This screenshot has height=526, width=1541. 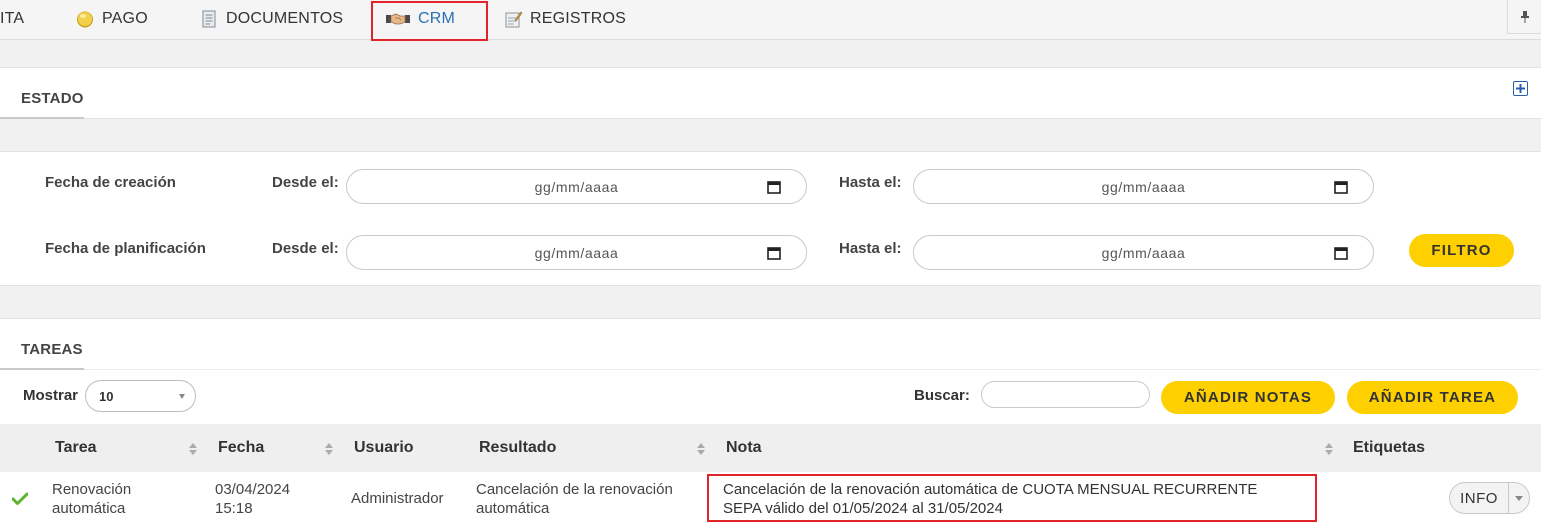 I want to click on creation-to-input: gg/mm/aaaa, so click(x=1143, y=186).